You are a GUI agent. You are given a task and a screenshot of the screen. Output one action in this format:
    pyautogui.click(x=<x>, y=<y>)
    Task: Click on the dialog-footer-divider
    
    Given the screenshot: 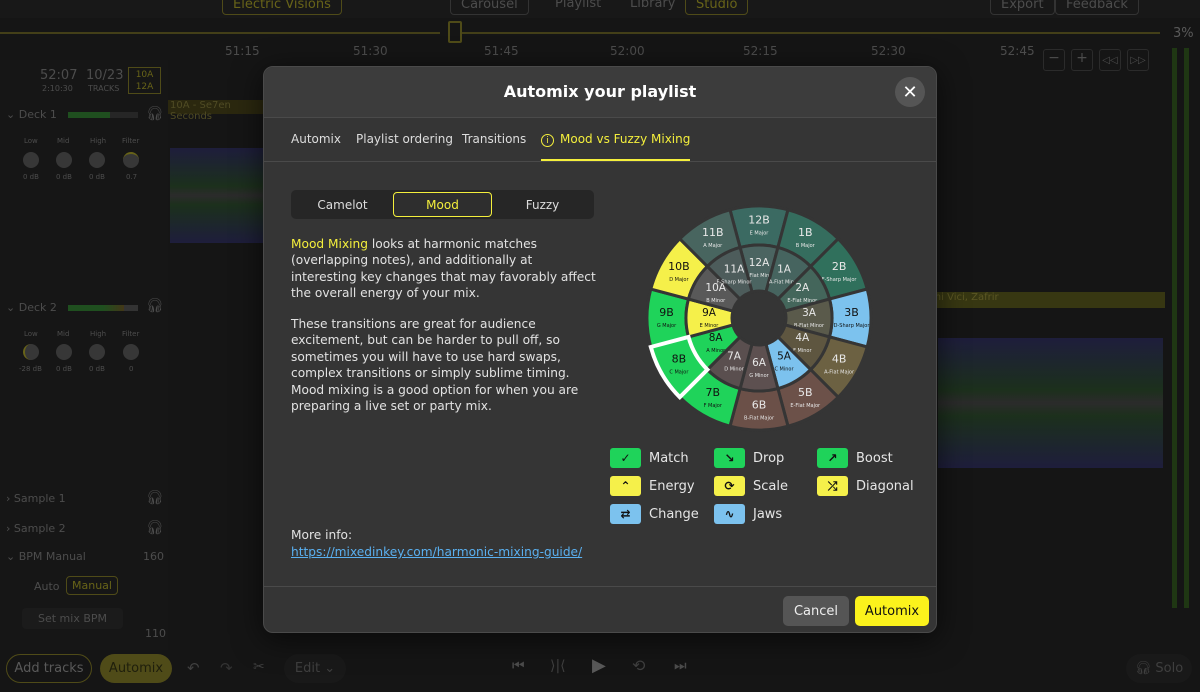 What is the action you would take?
    pyautogui.click(x=600, y=586)
    